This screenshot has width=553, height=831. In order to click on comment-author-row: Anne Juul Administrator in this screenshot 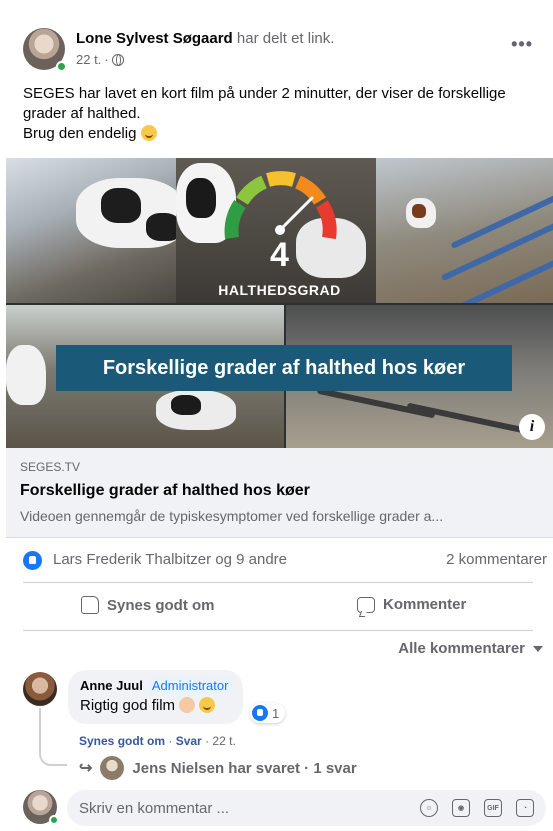, I will do `click(156, 685)`.